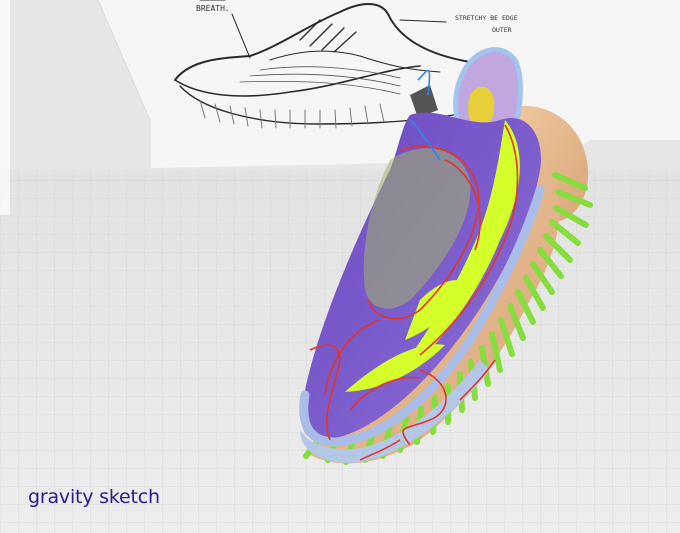  I want to click on brand-logo-text: gravity sketch, so click(94, 497).